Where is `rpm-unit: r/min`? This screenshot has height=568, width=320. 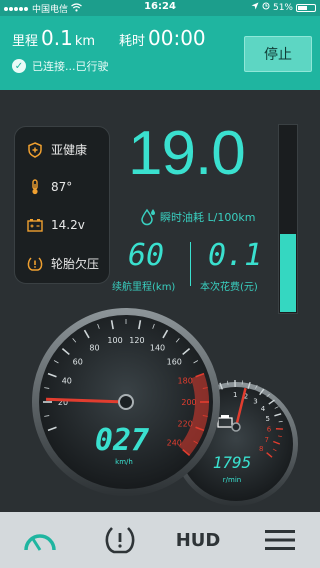 rpm-unit: r/min is located at coordinates (232, 480).